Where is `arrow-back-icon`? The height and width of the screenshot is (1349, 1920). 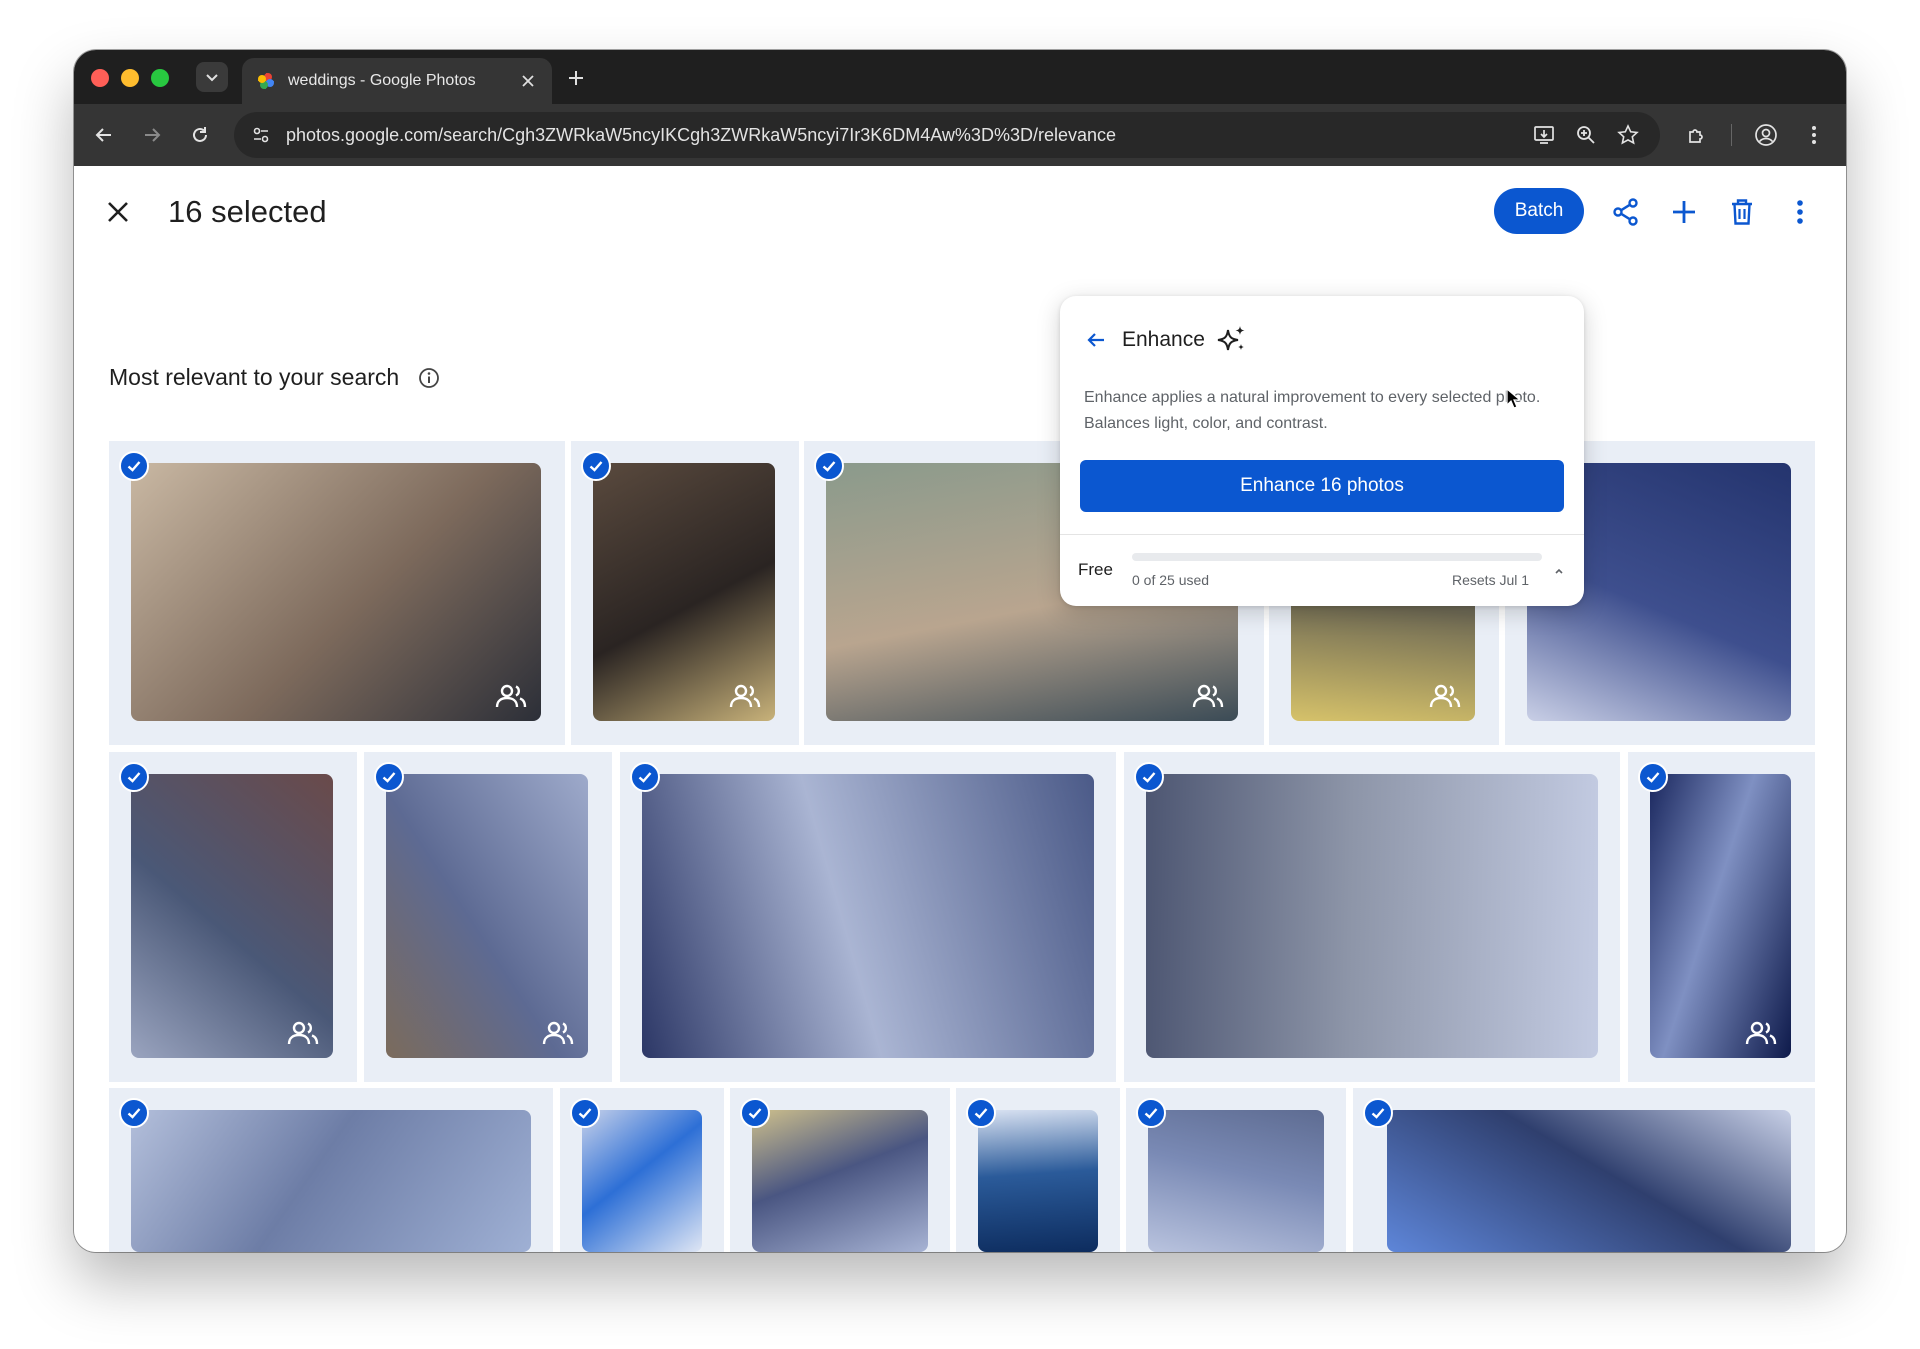 arrow-back-icon is located at coordinates (1095, 340).